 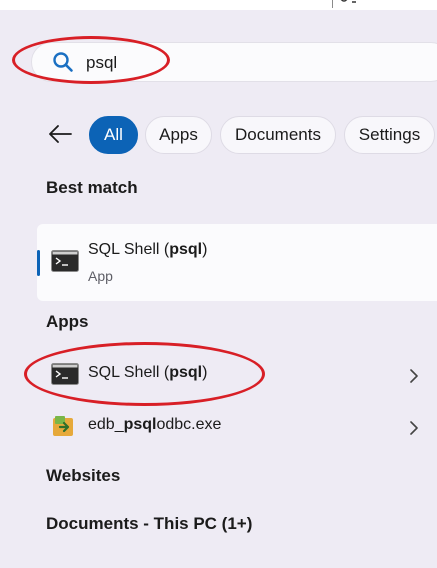 What do you see at coordinates (60, 134) in the screenshot?
I see `back-arrow-icon` at bounding box center [60, 134].